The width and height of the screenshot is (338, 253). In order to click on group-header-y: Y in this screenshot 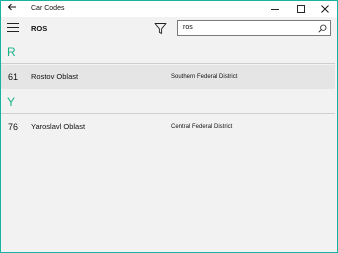, I will do `click(11, 102)`.